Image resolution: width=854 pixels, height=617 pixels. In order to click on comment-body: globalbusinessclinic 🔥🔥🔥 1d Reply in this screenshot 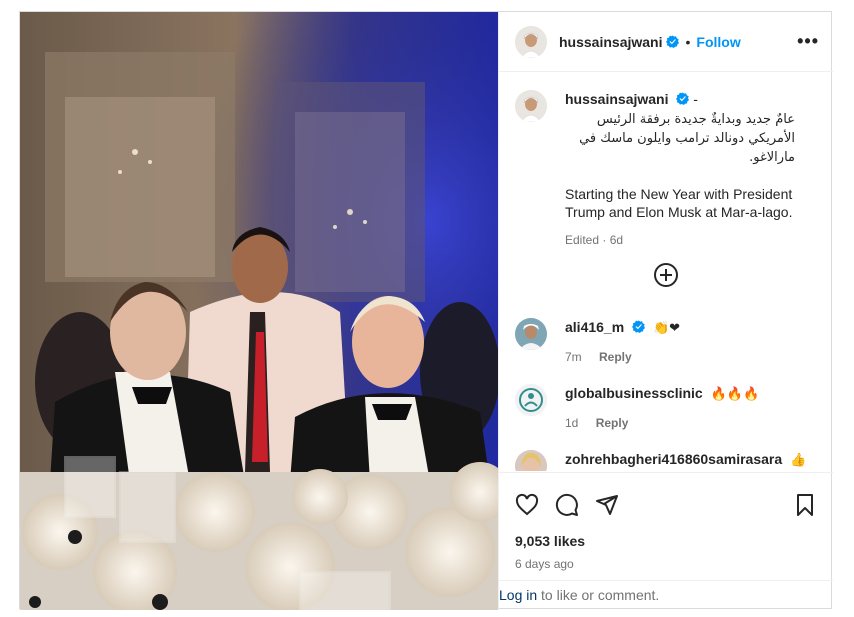, I will do `click(662, 408)`.